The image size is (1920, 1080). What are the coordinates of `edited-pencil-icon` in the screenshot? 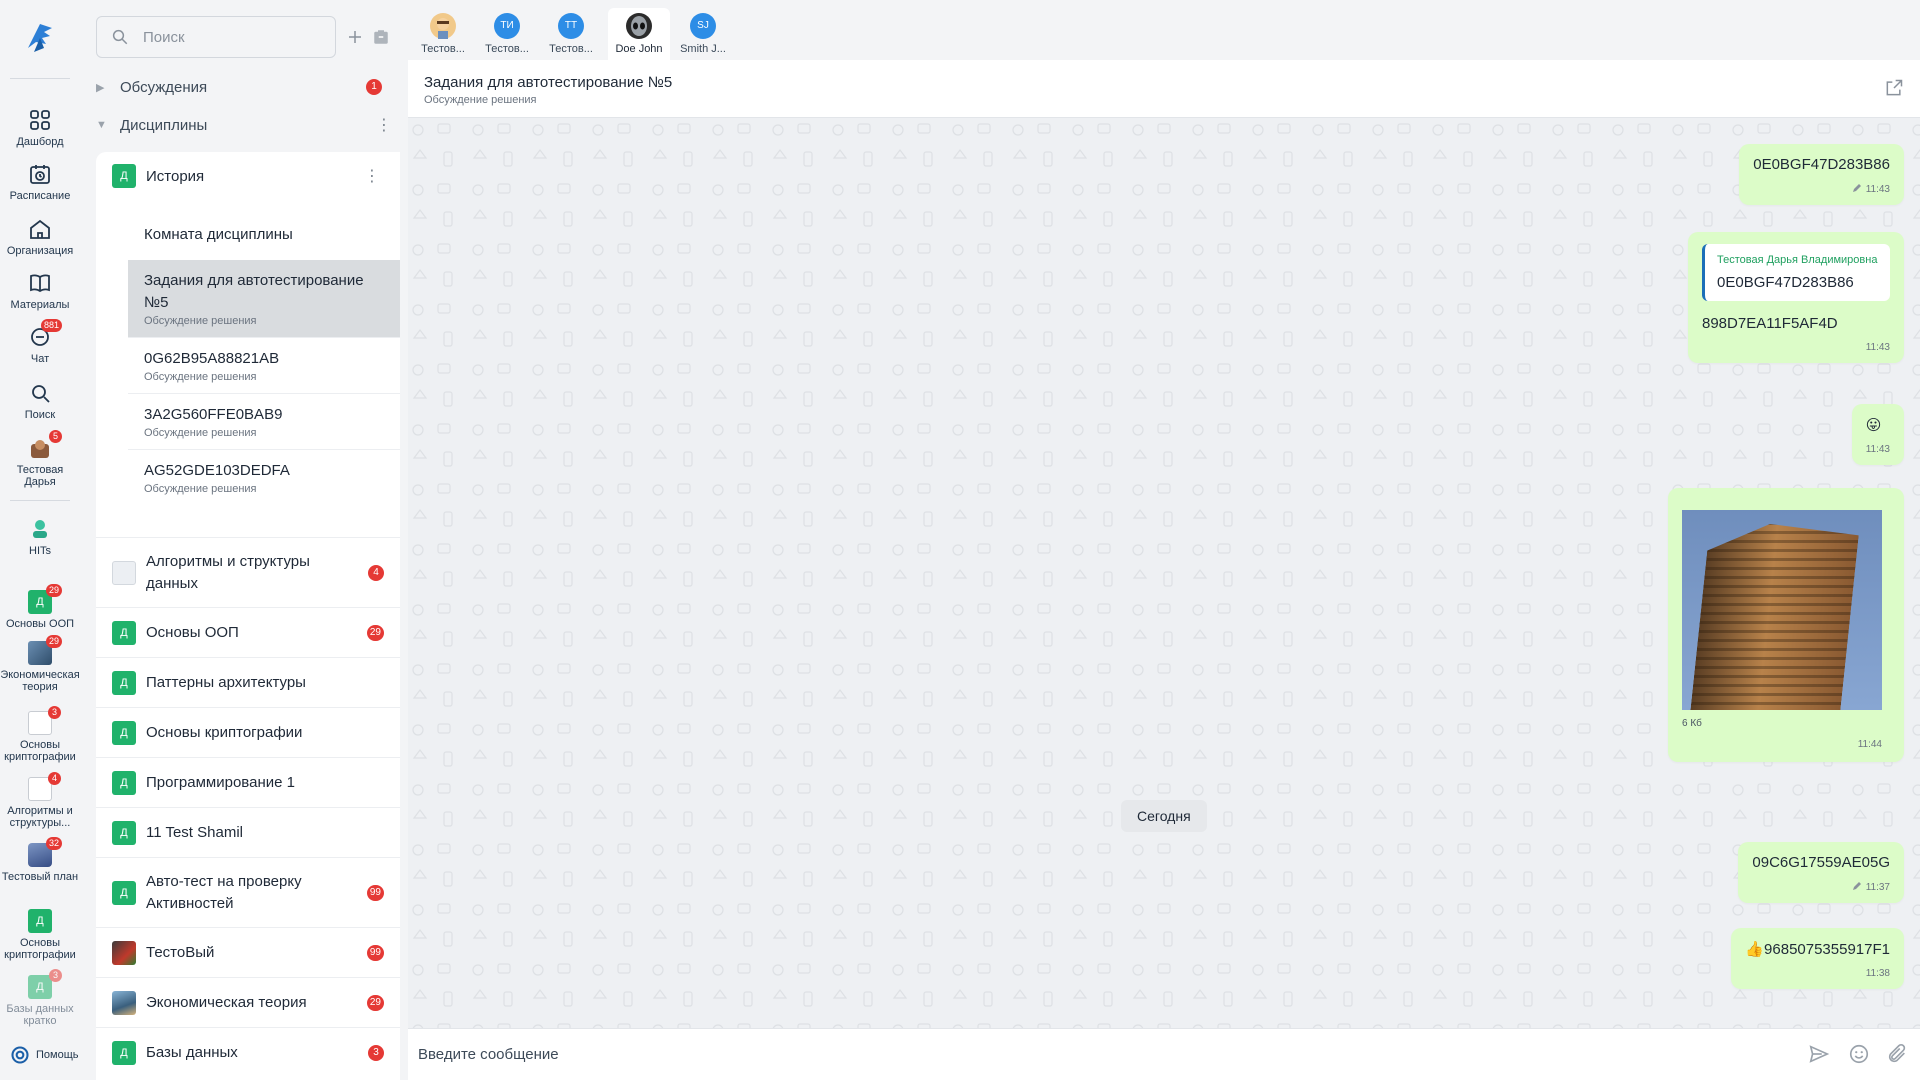 It's located at (1856, 188).